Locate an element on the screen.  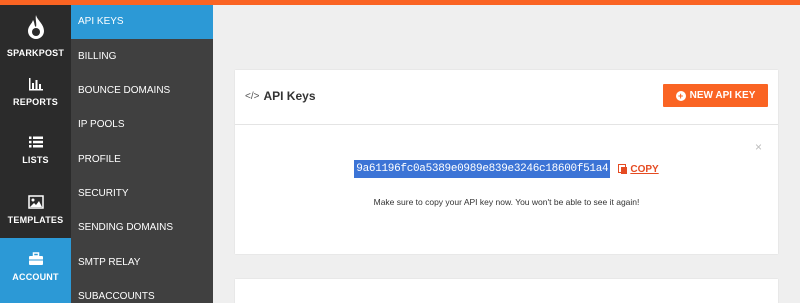
new-api-key-button: + NEW API KEY is located at coordinates (715, 95).